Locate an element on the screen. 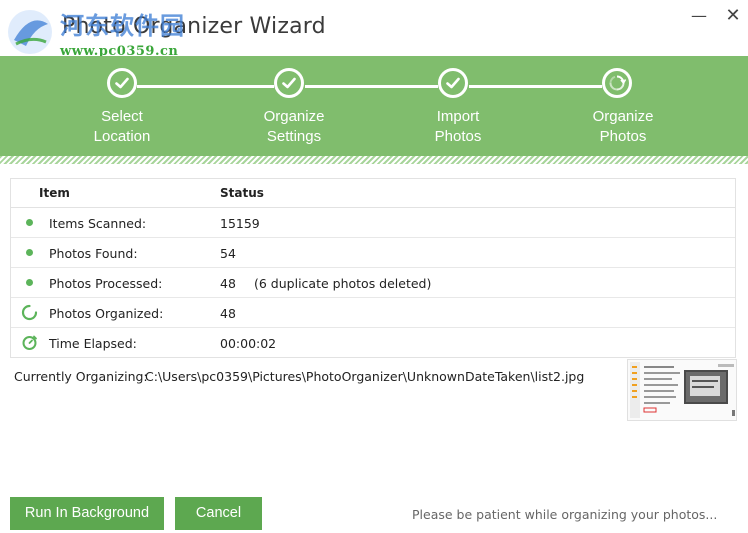  duplicates-note: (6 duplicate photos deleted) is located at coordinates (343, 283).